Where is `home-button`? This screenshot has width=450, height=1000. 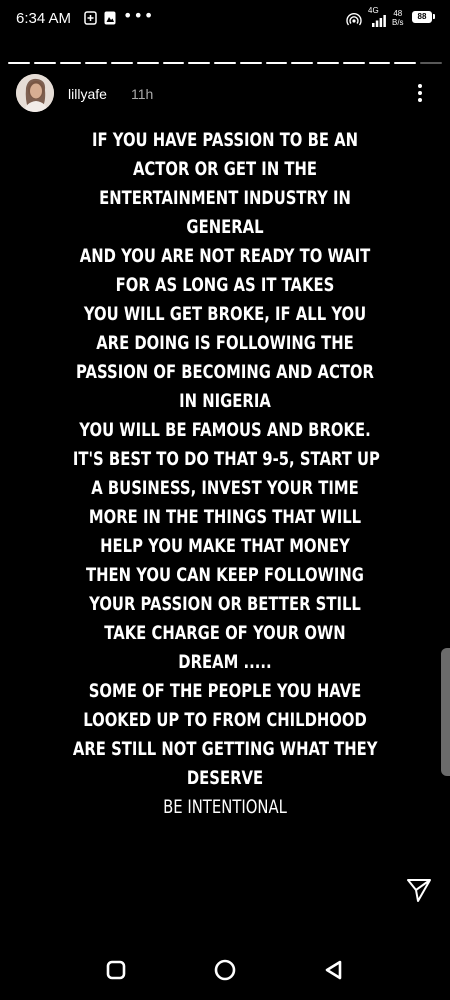
home-button is located at coordinates (225, 970).